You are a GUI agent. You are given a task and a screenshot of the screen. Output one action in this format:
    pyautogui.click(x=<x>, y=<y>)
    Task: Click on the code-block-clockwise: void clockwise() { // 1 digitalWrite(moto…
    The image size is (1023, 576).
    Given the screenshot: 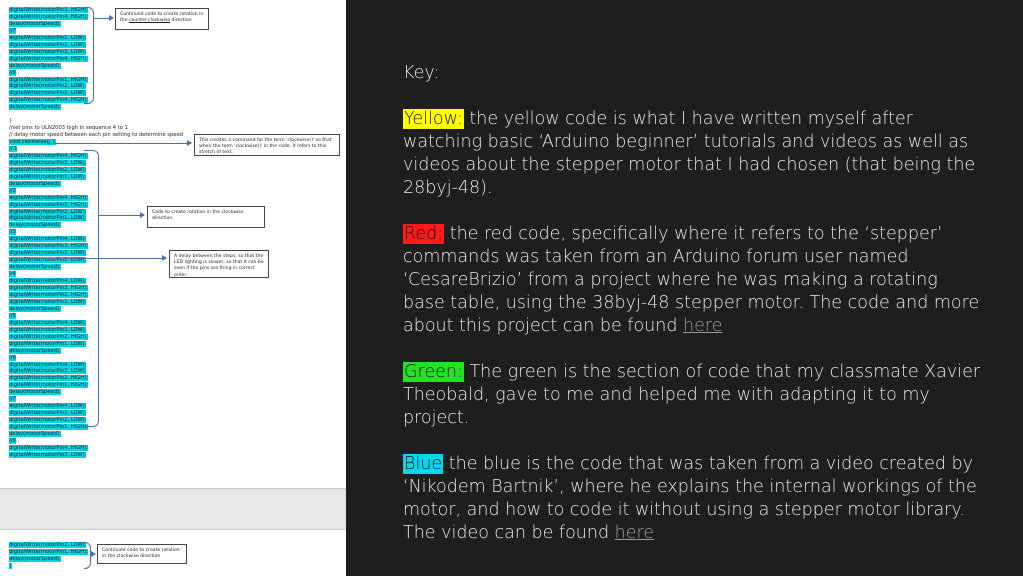 What is the action you would take?
    pyautogui.click(x=48, y=299)
    